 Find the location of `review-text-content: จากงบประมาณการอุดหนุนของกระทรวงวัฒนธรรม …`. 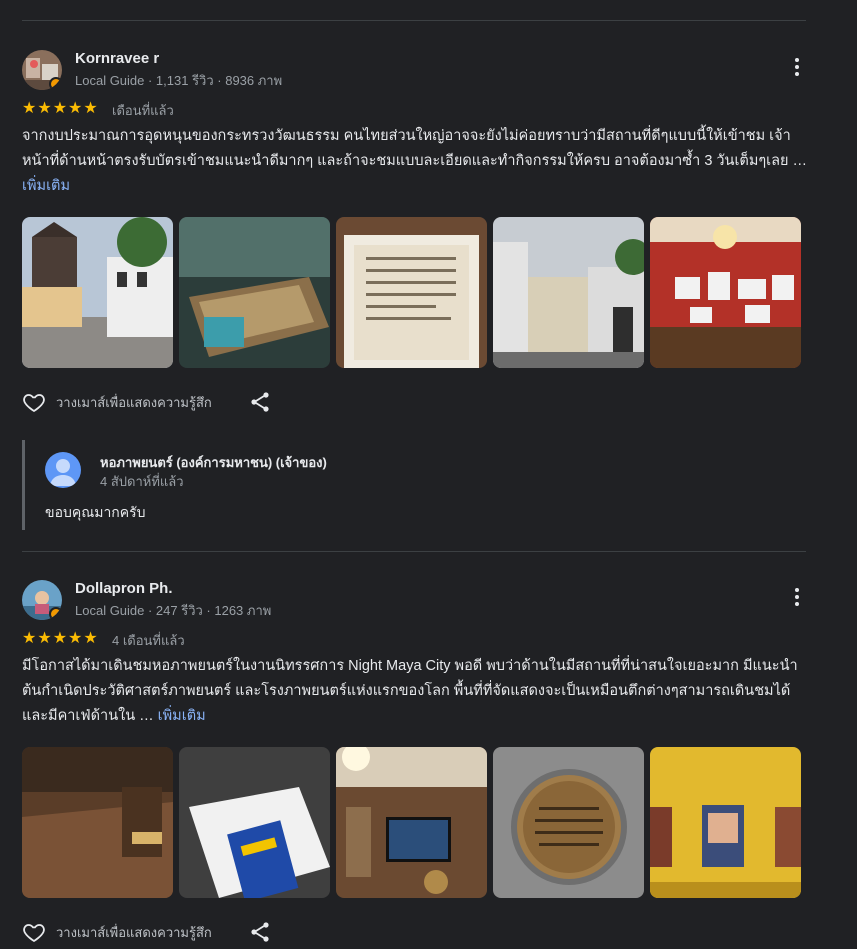

review-text-content: จากงบประมาณการอุดหนุนของกระทรวงวัฒนธรรม … is located at coordinates (415, 148).